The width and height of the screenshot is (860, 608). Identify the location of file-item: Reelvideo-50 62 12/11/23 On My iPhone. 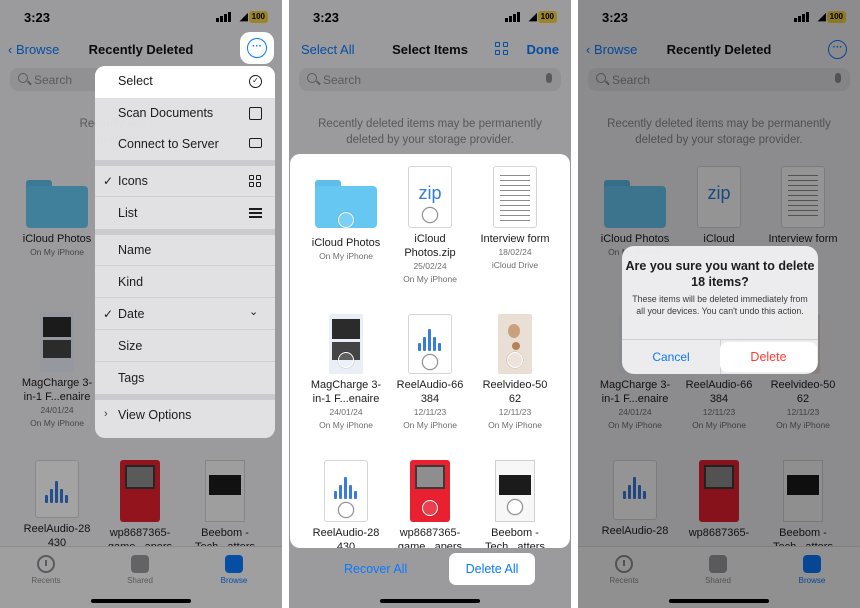
(515, 373).